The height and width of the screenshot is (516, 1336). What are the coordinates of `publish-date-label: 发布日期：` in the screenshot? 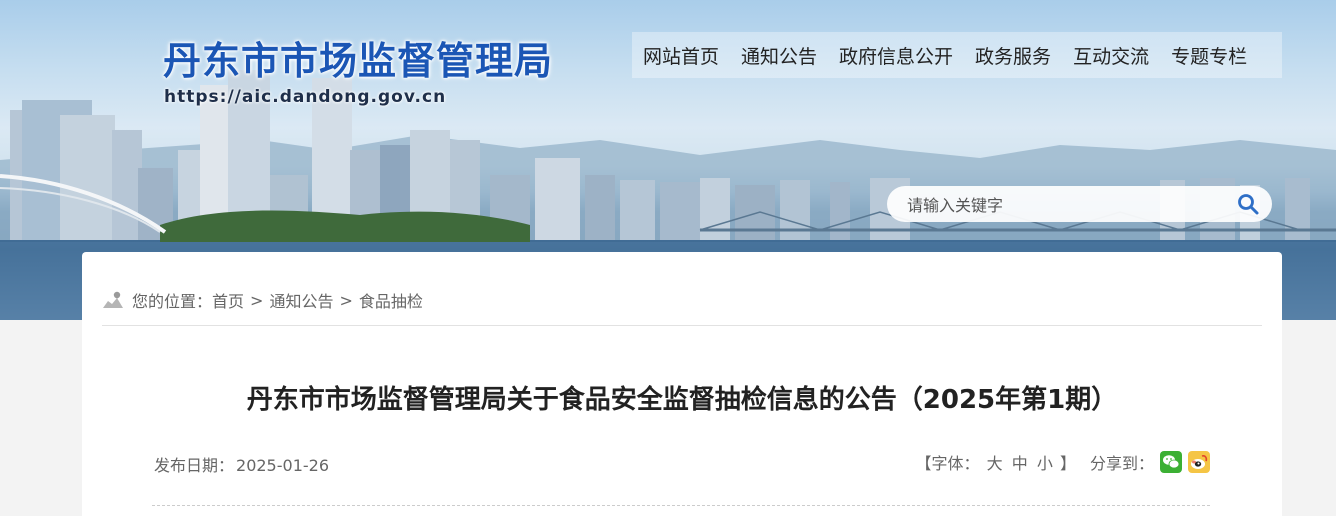 It's located at (194, 465).